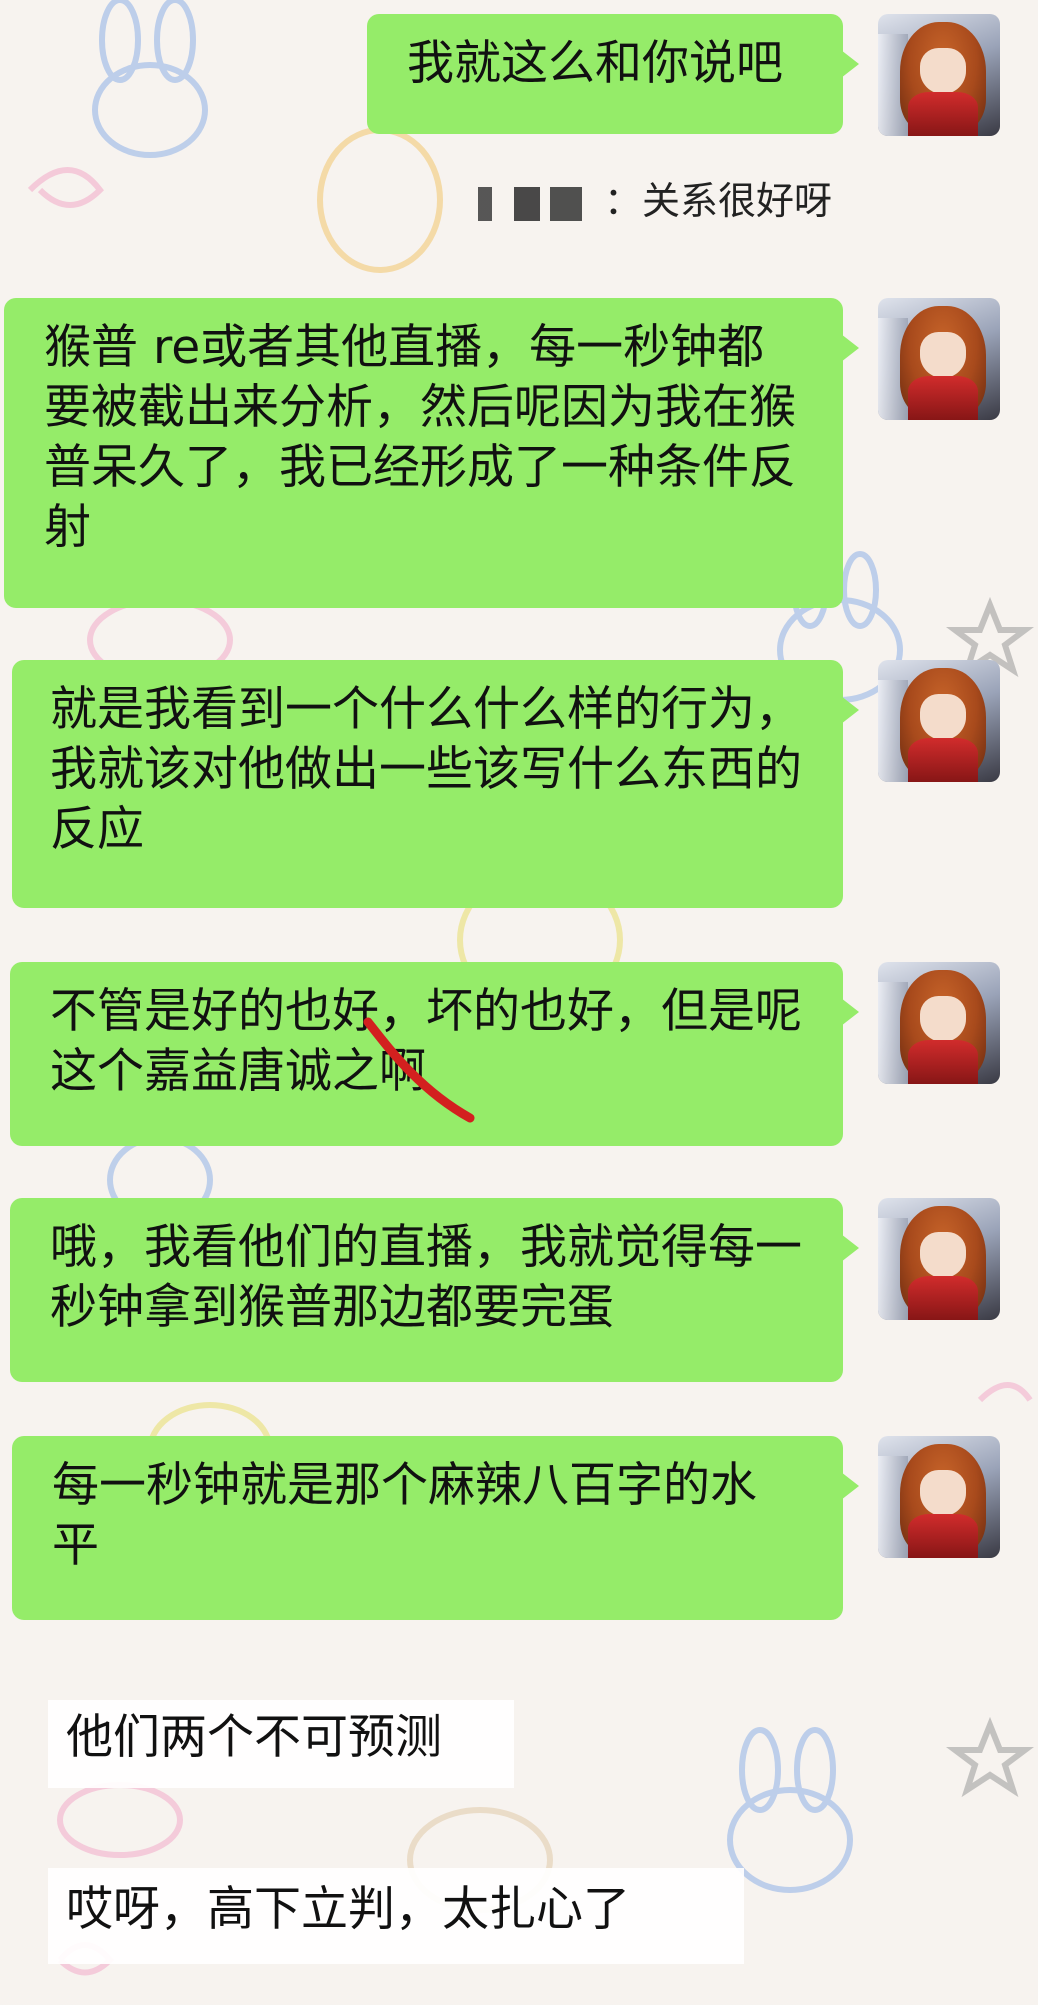 Image resolution: width=1038 pixels, height=2005 pixels. I want to click on quoted-reply: ：关系很好呀, so click(654, 197).